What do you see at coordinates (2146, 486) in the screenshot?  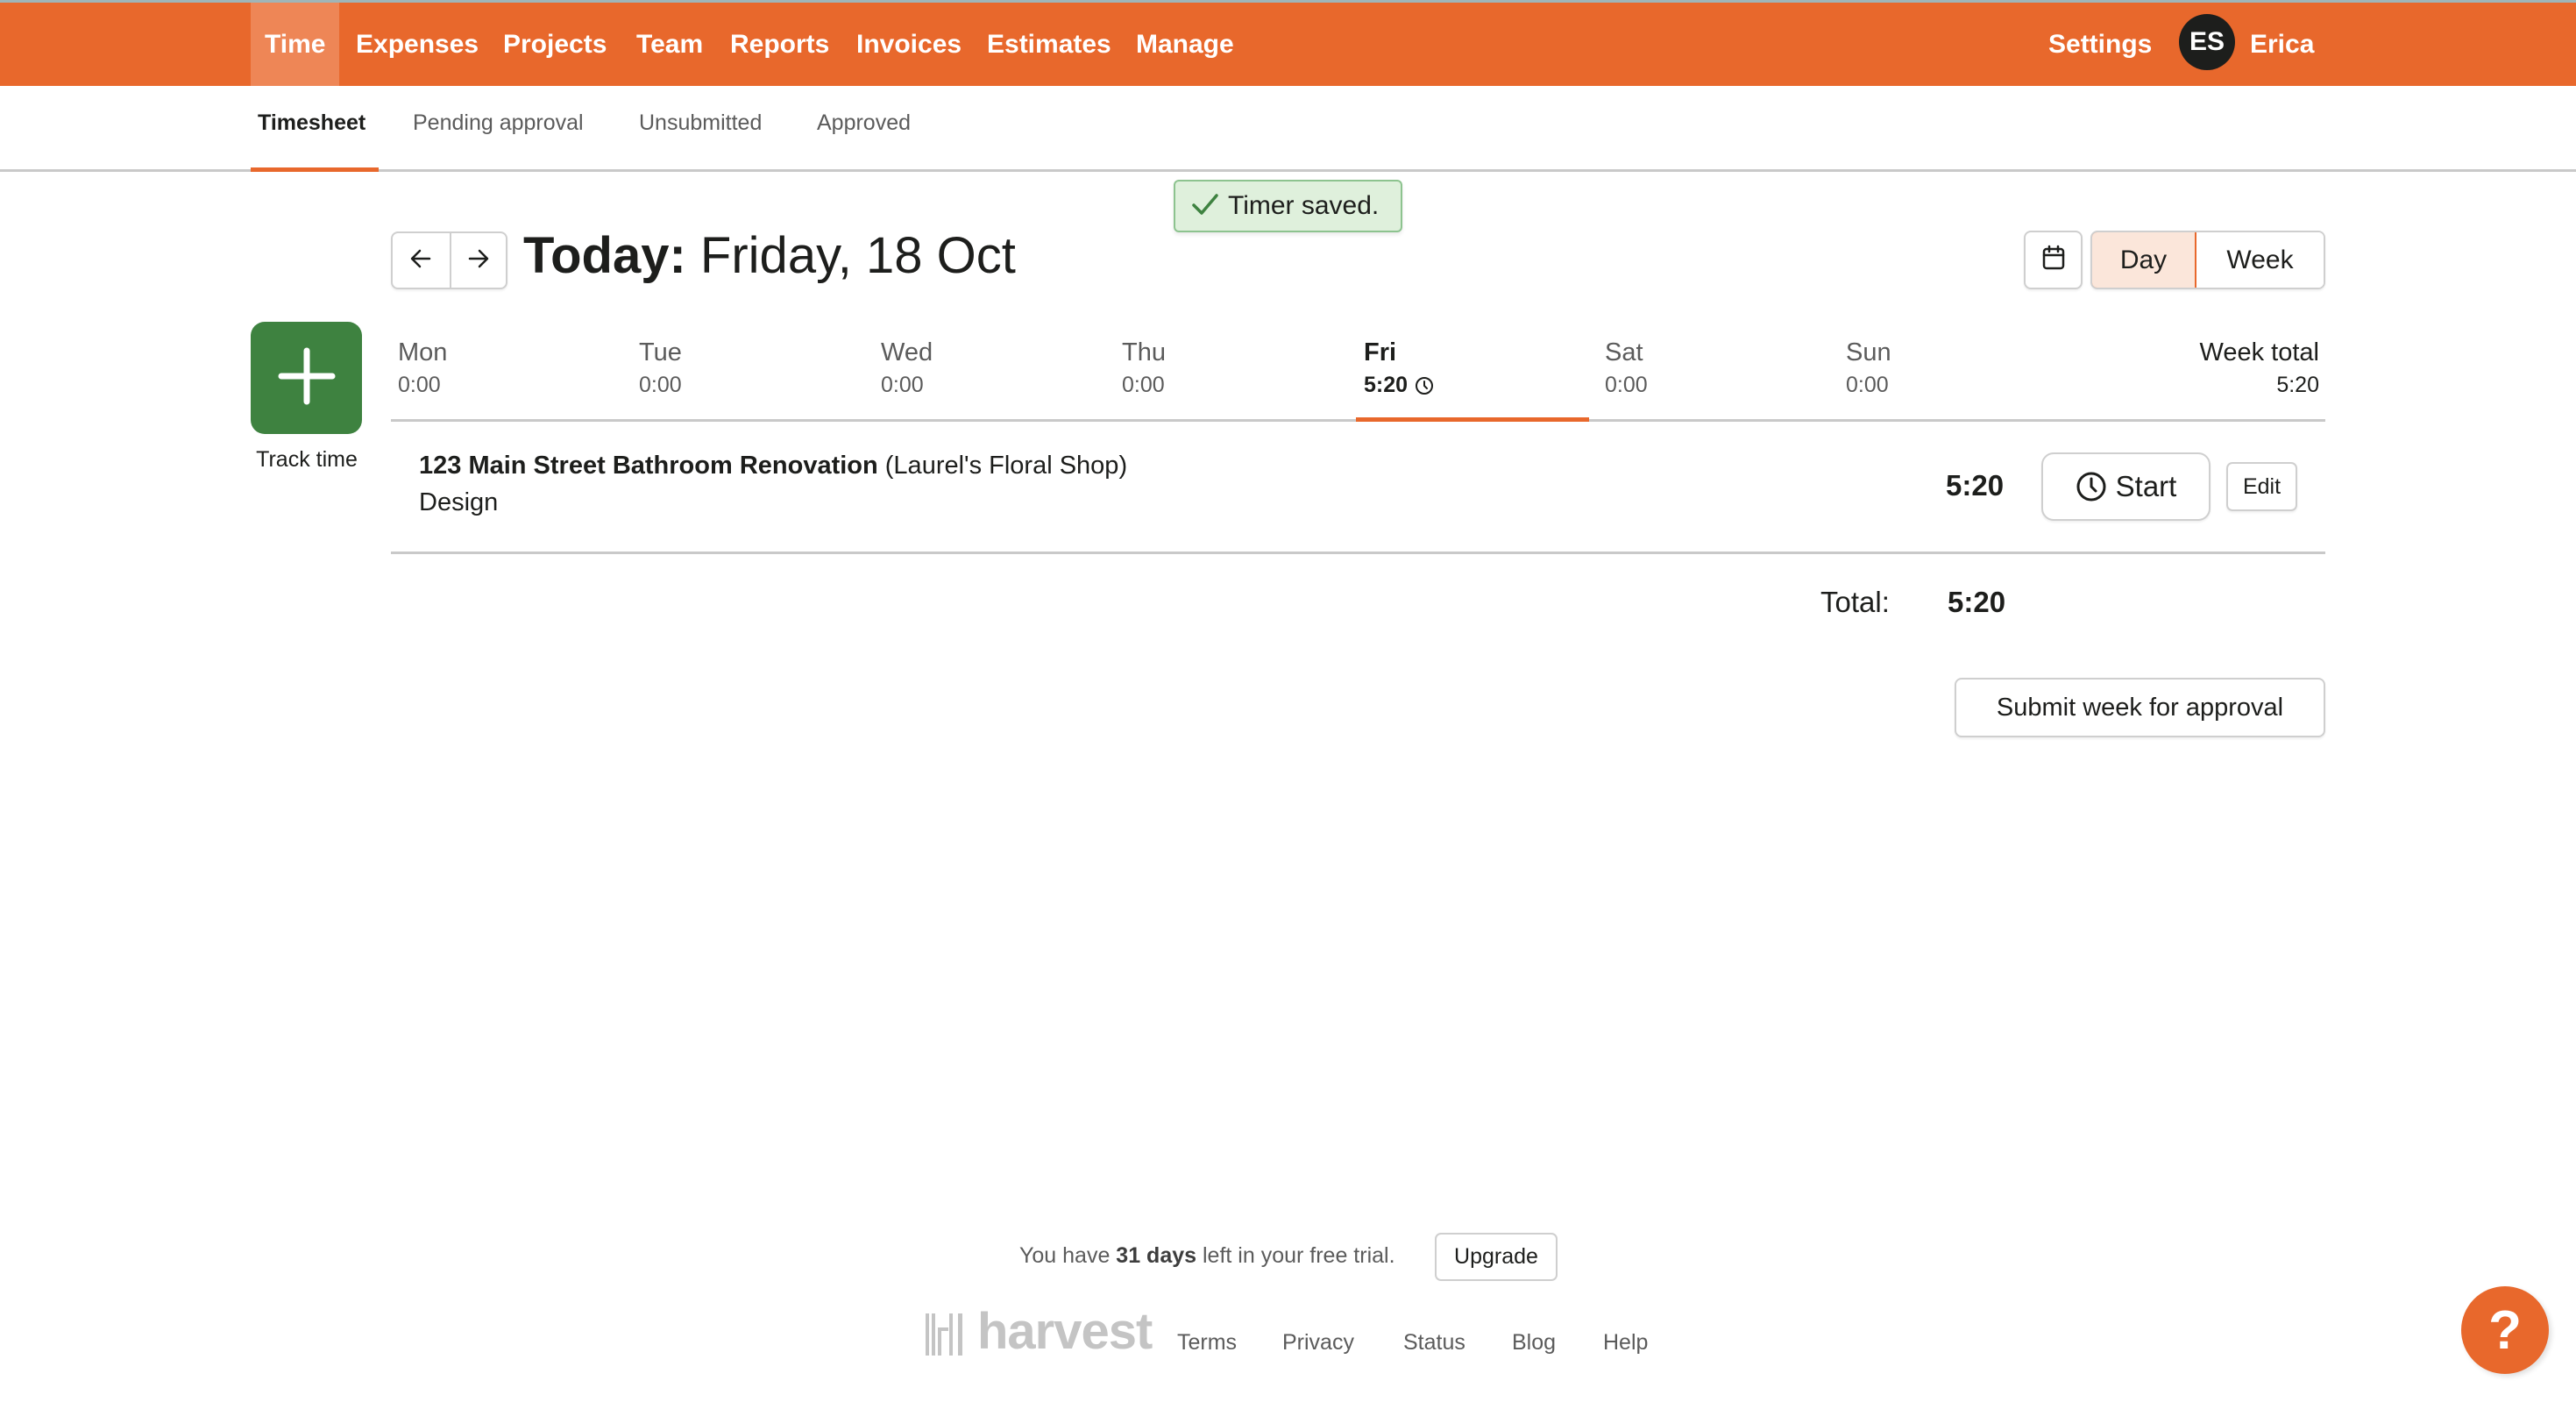 I see `start-label: Start` at bounding box center [2146, 486].